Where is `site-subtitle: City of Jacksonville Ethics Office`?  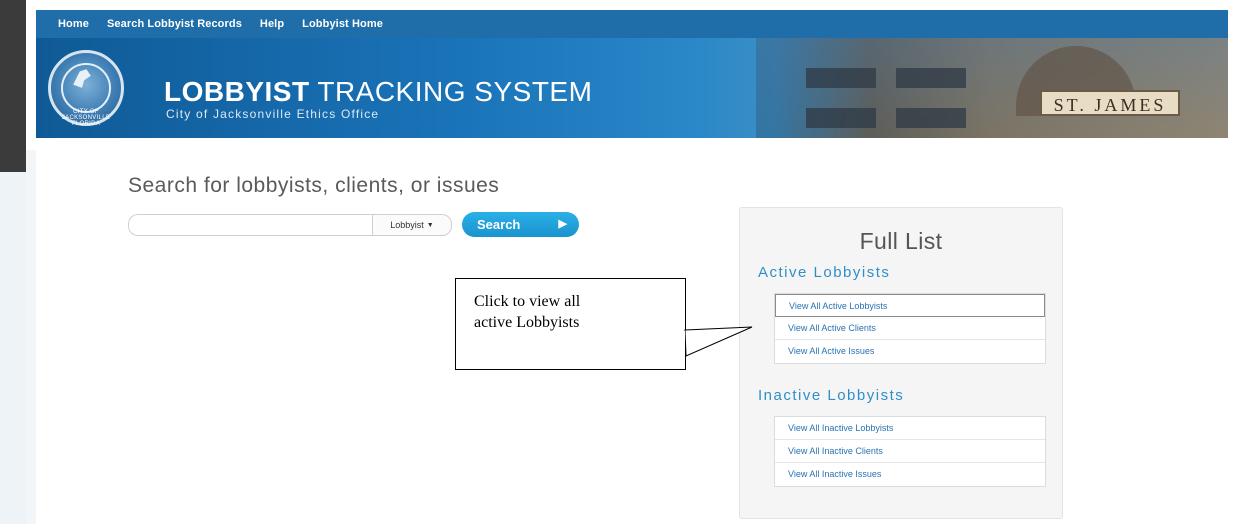 site-subtitle: City of Jacksonville Ethics Office is located at coordinates (273, 114).